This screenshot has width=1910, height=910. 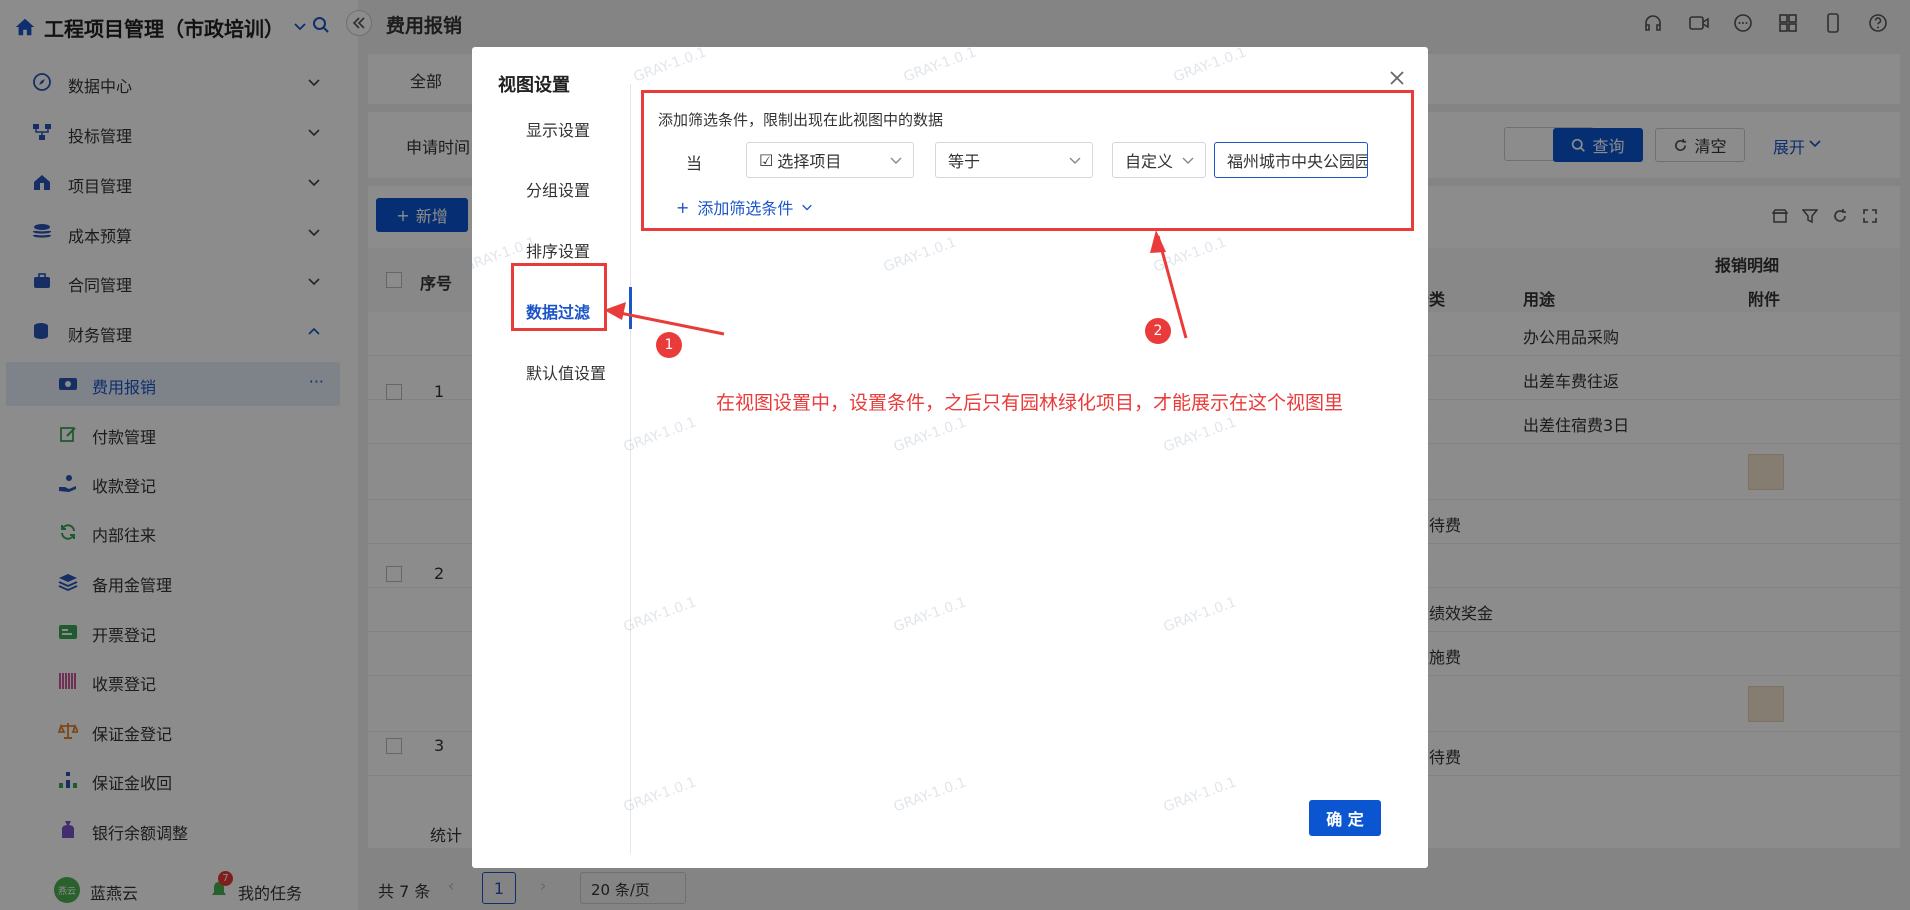 What do you see at coordinates (896, 284) in the screenshot?
I see `annotation-arrows` at bounding box center [896, 284].